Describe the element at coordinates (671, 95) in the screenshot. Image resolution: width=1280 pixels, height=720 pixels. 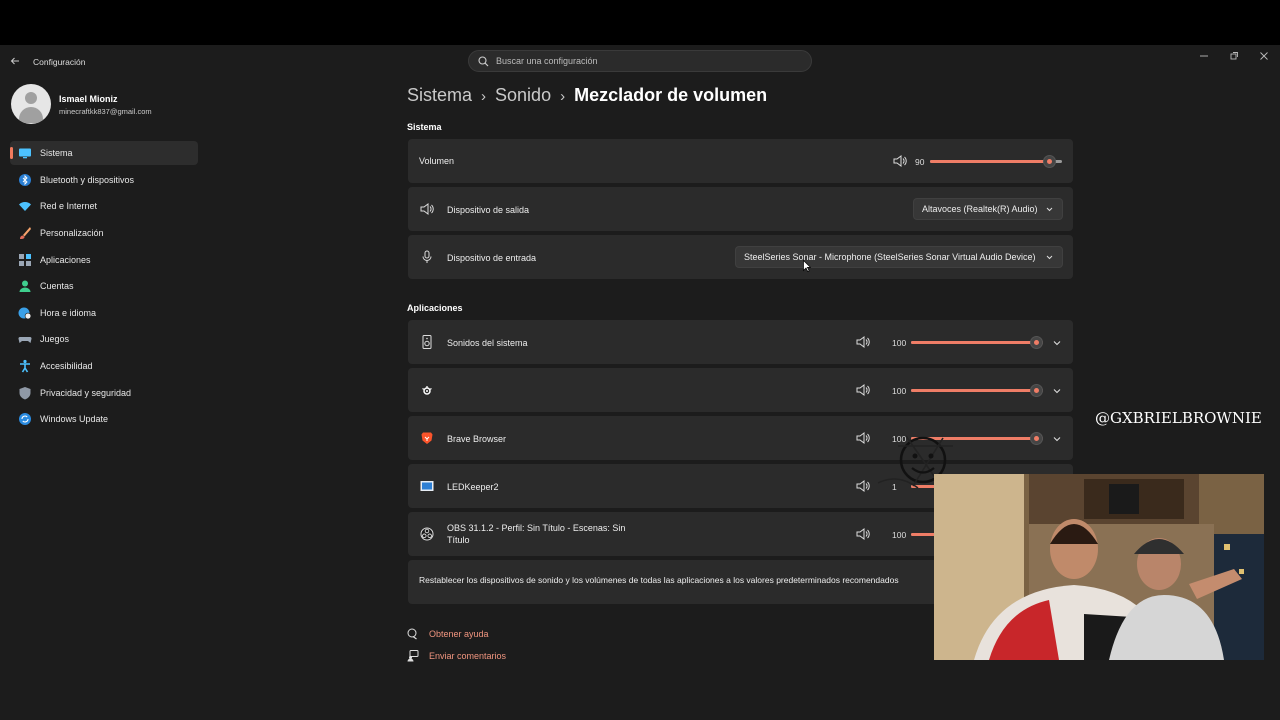
I see `page-title: Mezclador de volumen` at that location.